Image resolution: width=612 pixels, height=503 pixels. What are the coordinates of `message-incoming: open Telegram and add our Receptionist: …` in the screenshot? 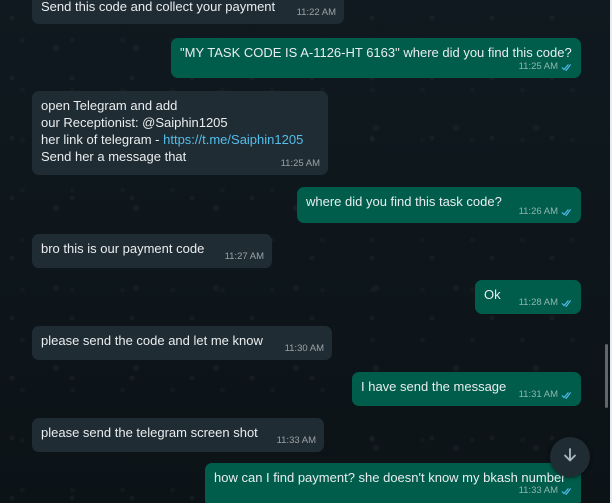 It's located at (180, 133).